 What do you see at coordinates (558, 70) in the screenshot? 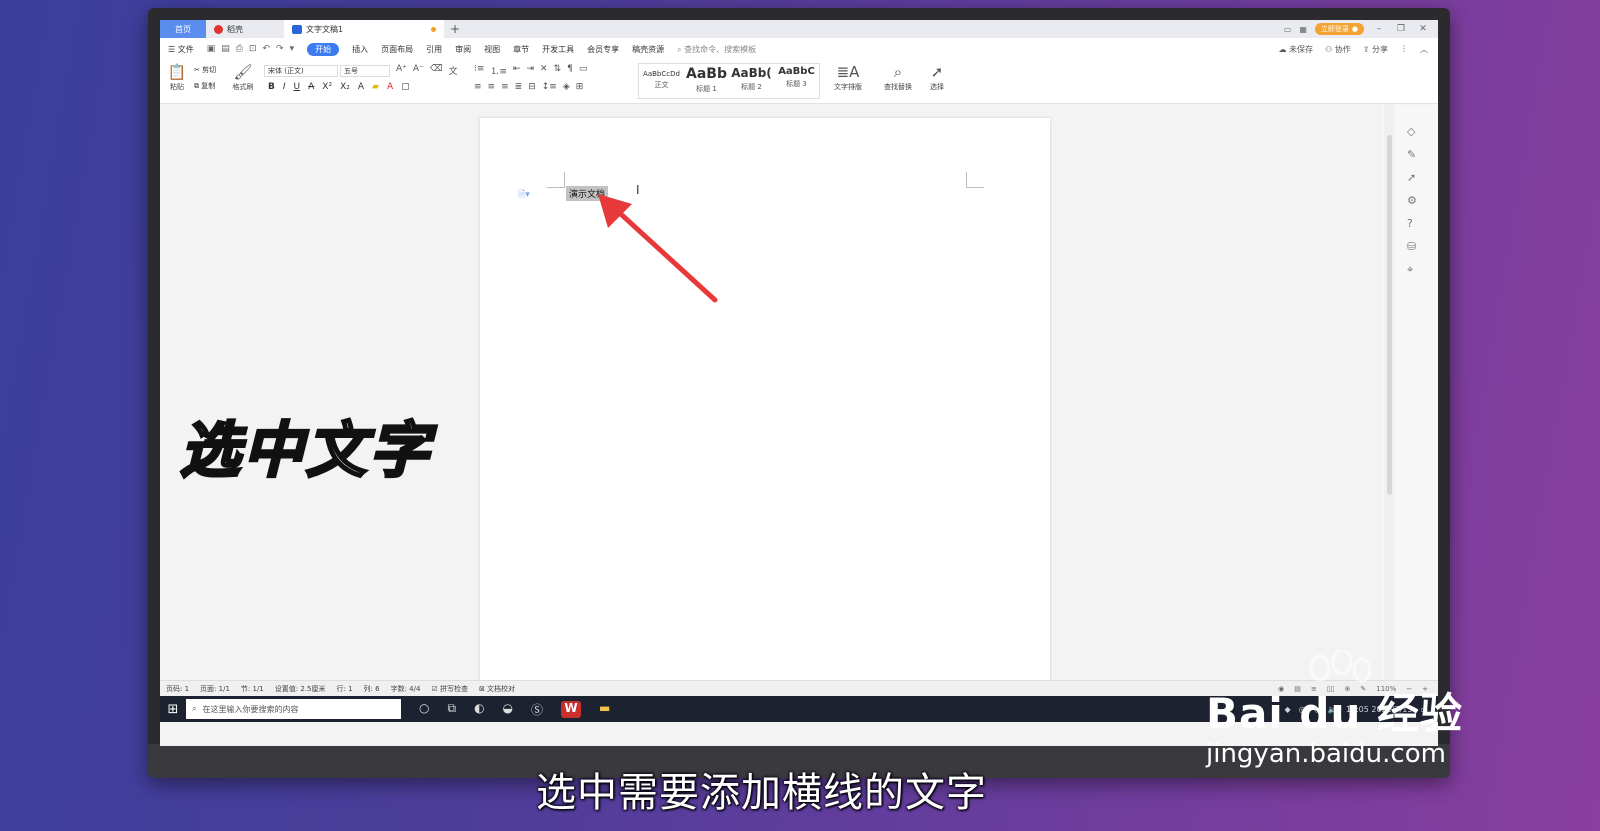
I see `sort-icon: ⇅` at bounding box center [558, 70].